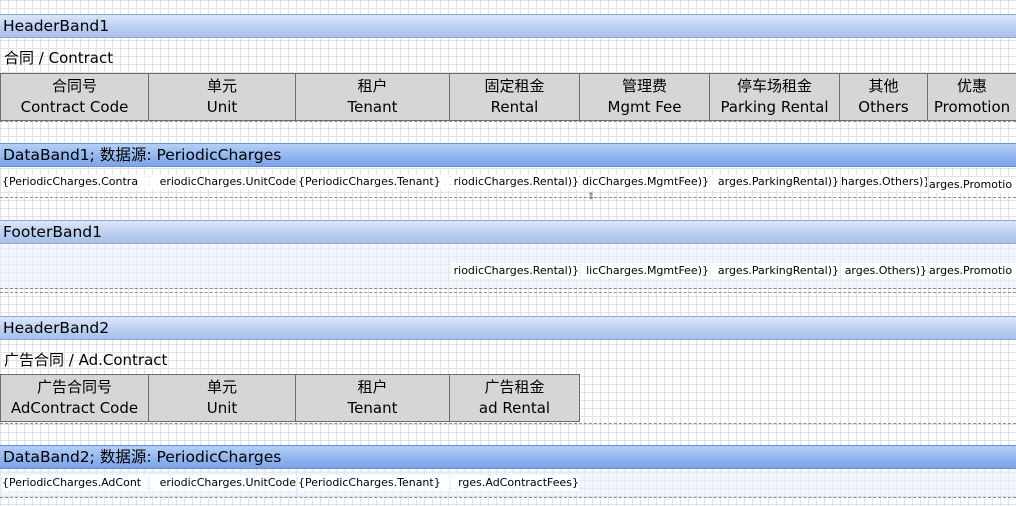 The image size is (1016, 506). Describe the element at coordinates (508, 328) in the screenshot. I see `header-band-2-title: HeaderBand2` at that location.